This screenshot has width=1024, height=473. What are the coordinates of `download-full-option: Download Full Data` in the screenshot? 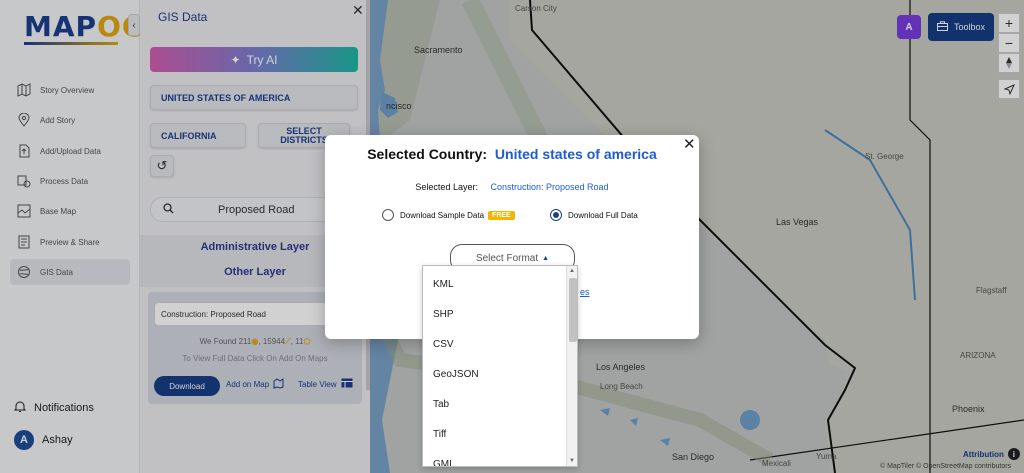 It's located at (594, 215).